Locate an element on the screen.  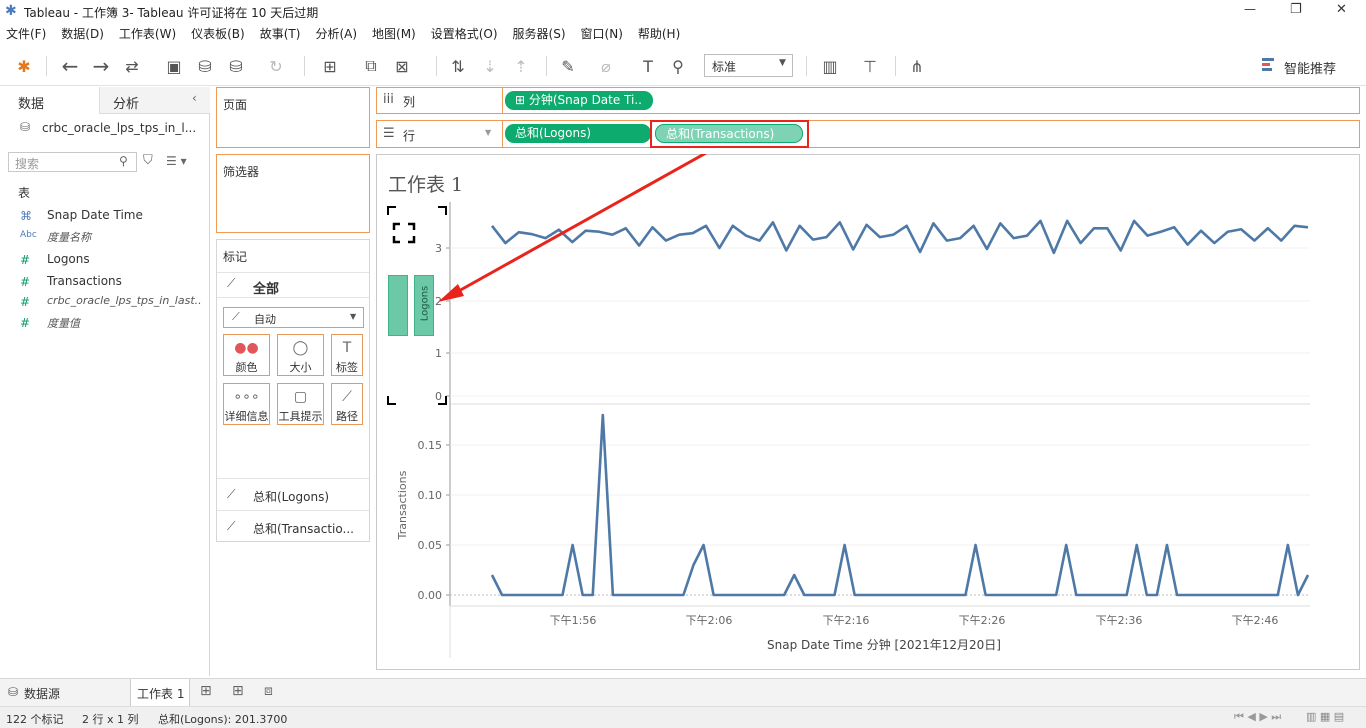
menu-item-7: 设置格式(O) is located at coordinates (464, 35).